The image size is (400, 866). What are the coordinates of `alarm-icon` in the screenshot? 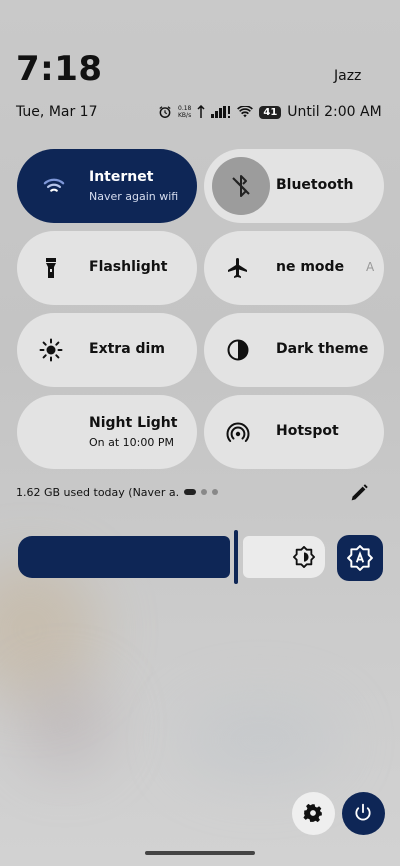 It's located at (165, 112).